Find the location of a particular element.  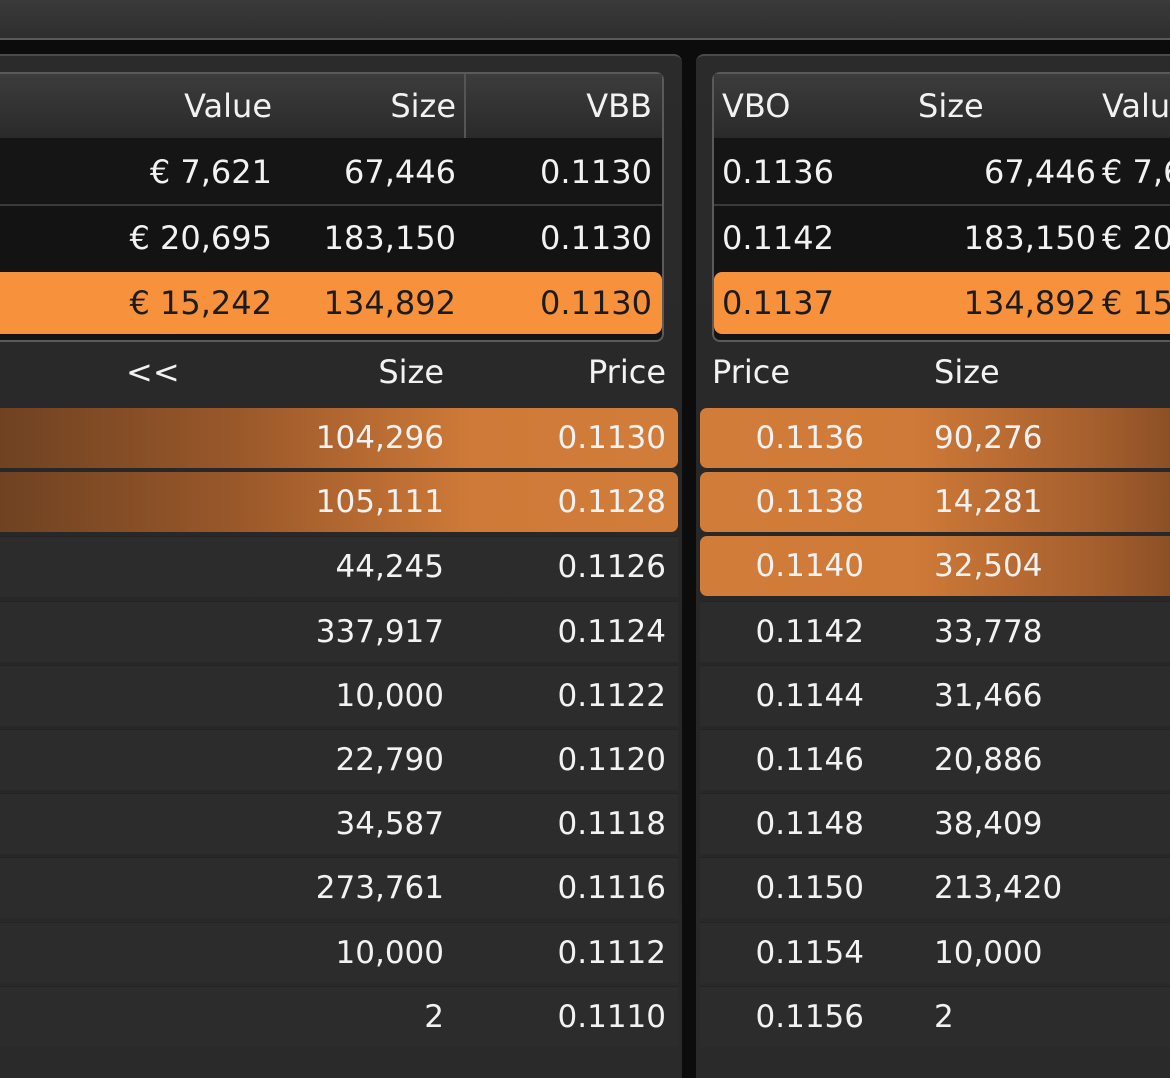

bid-book-row: 104,296 0.1130 is located at coordinates (339, 438).